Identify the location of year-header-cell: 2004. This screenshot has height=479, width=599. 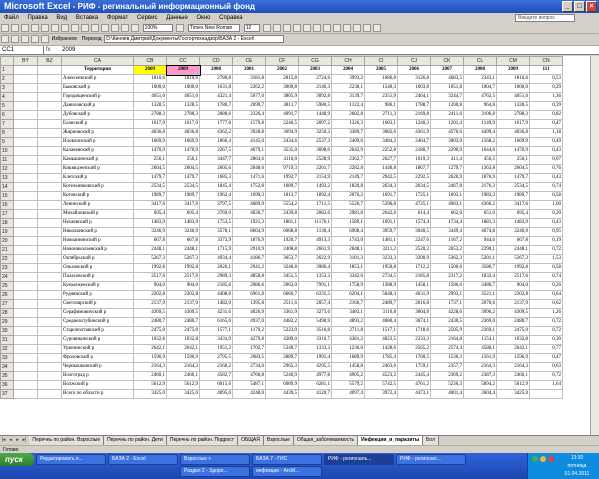
(348, 70).